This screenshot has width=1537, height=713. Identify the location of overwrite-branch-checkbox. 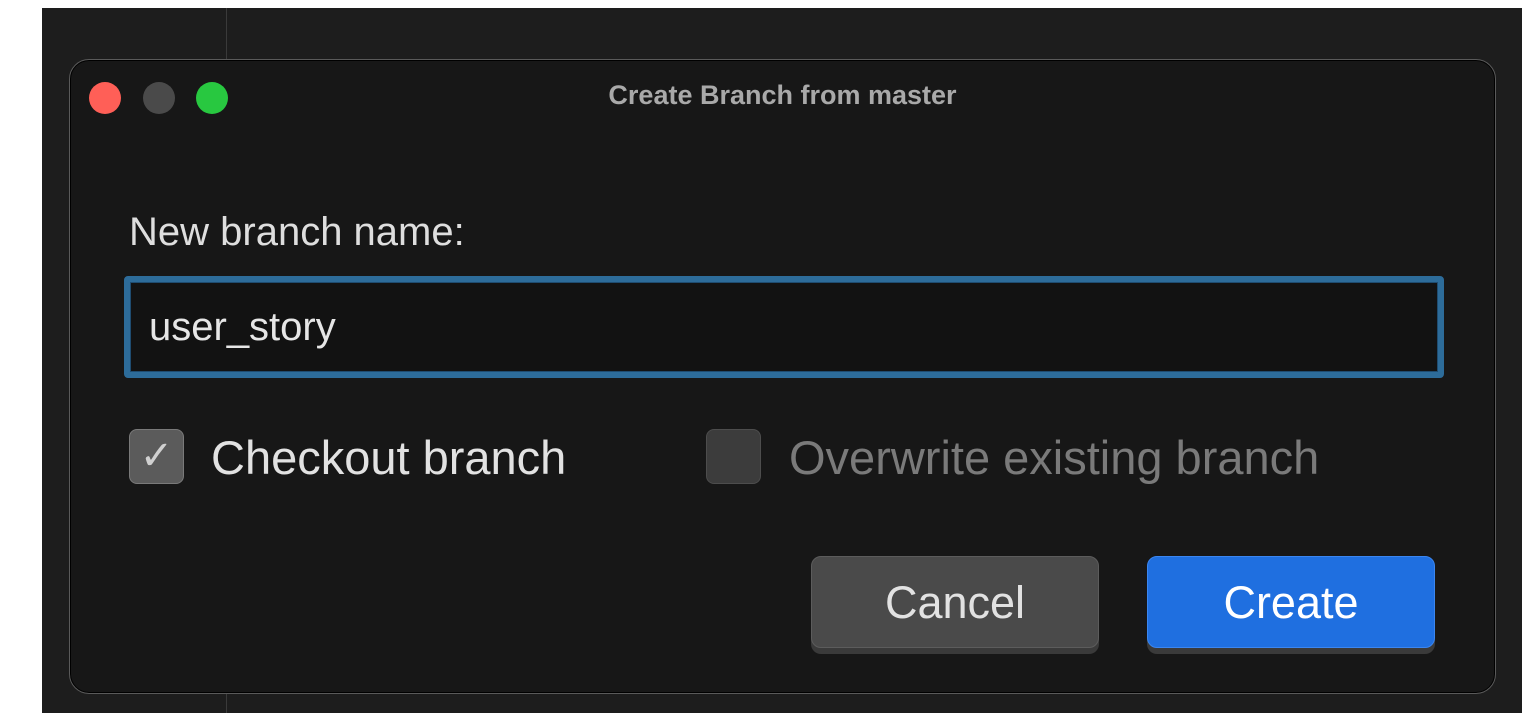
(733, 456).